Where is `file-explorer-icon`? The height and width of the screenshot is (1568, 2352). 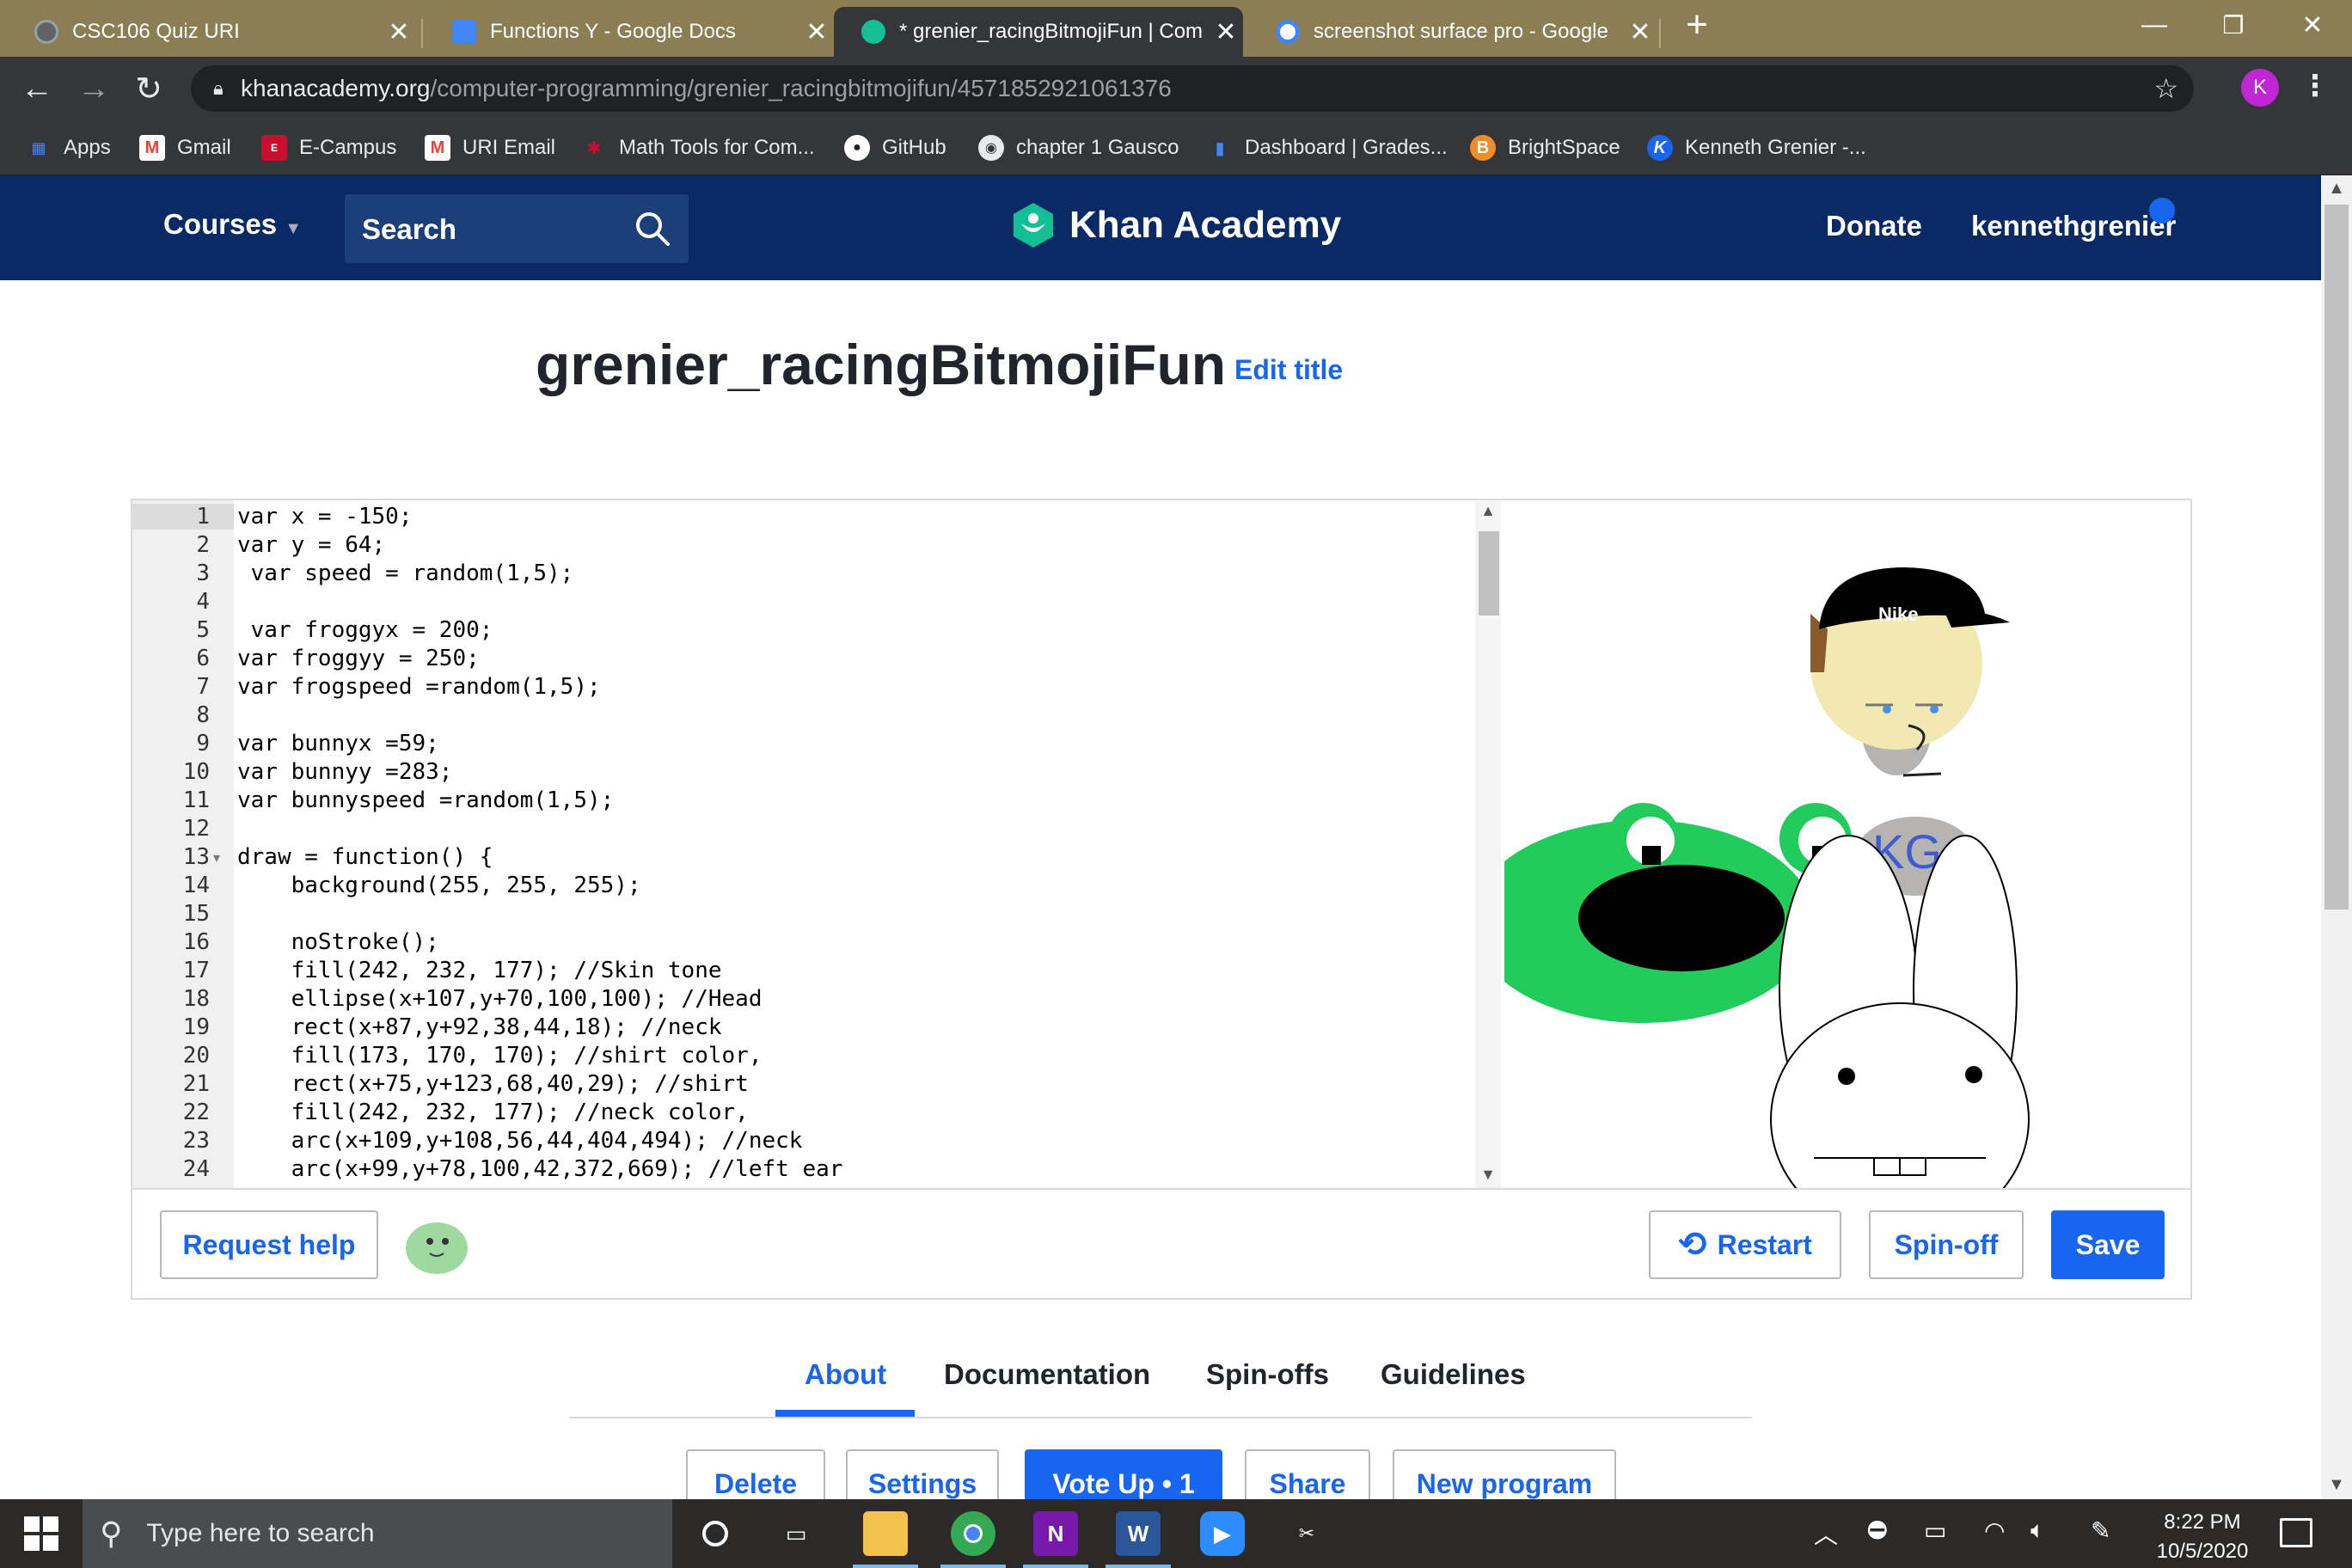
file-explorer-icon is located at coordinates (885, 1533).